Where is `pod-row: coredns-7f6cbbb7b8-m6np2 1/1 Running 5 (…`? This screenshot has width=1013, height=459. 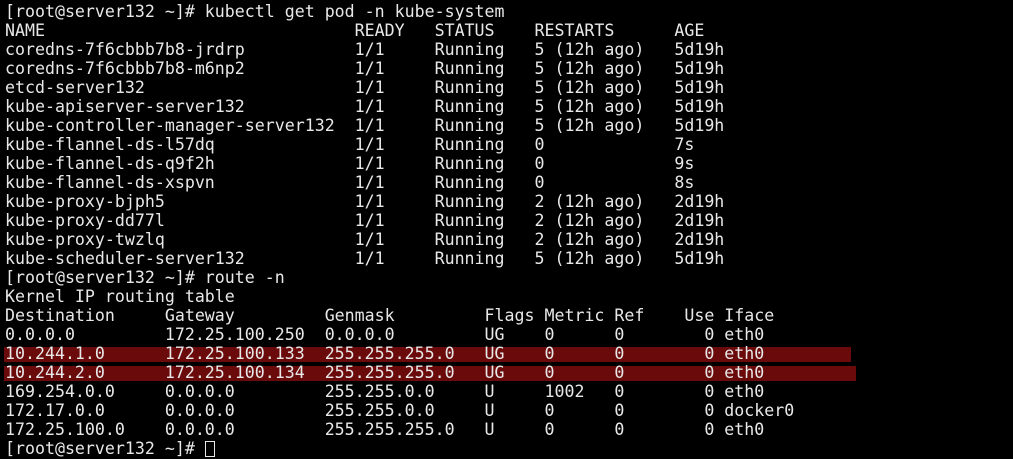 pod-row: coredns-7f6cbbb7b8-m6np2 1/1 Running 5 (… is located at coordinates (365, 68).